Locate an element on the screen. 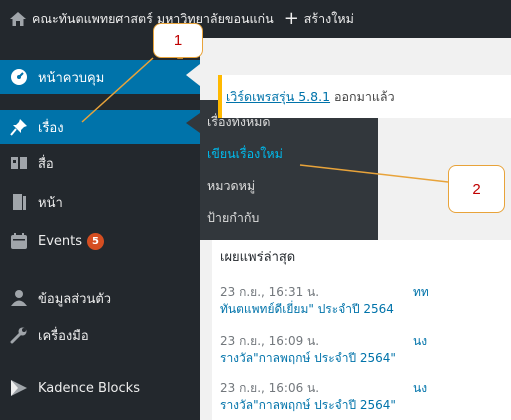 The width and height of the screenshot is (511, 420). submenu-item-categories: หมวดหมู่ is located at coordinates (289, 186).